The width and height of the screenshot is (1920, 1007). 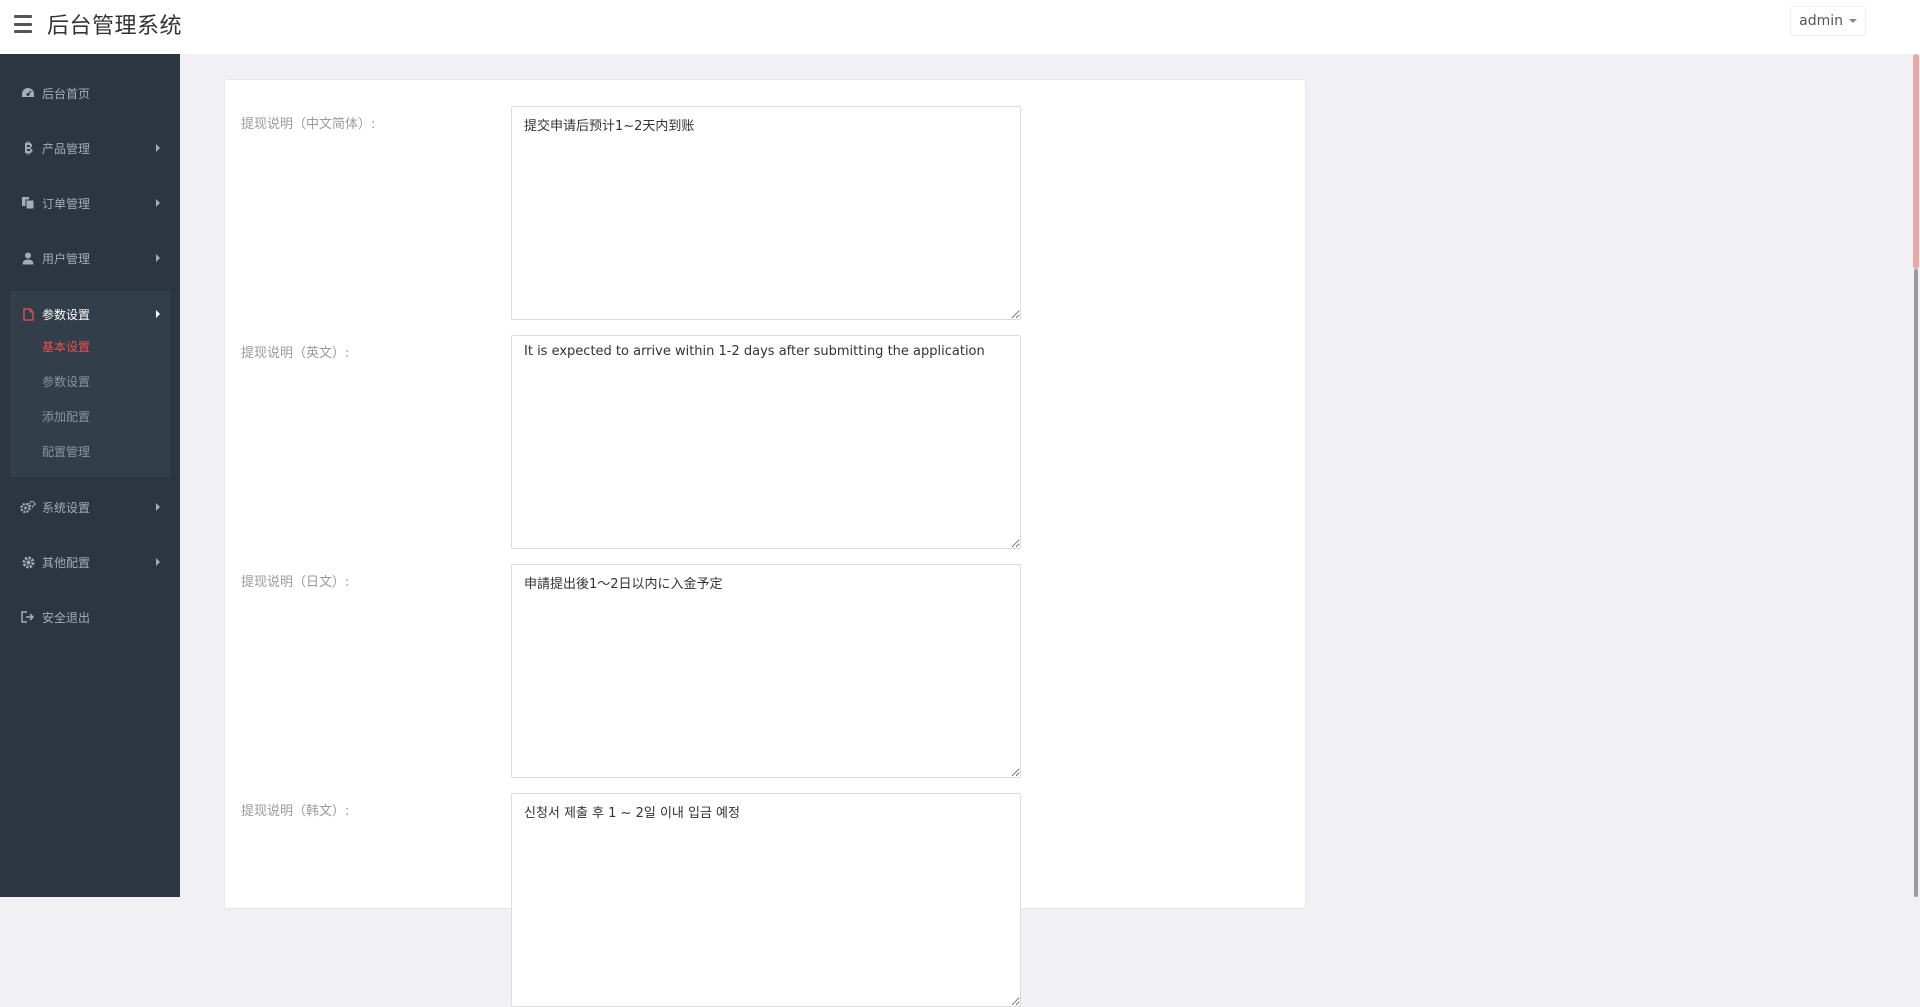 I want to click on page-scrollbar, so click(x=1916, y=475).